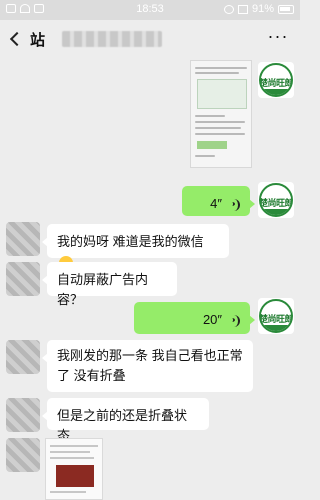  I want to click on voice-message: 4″, so click(218, 201).